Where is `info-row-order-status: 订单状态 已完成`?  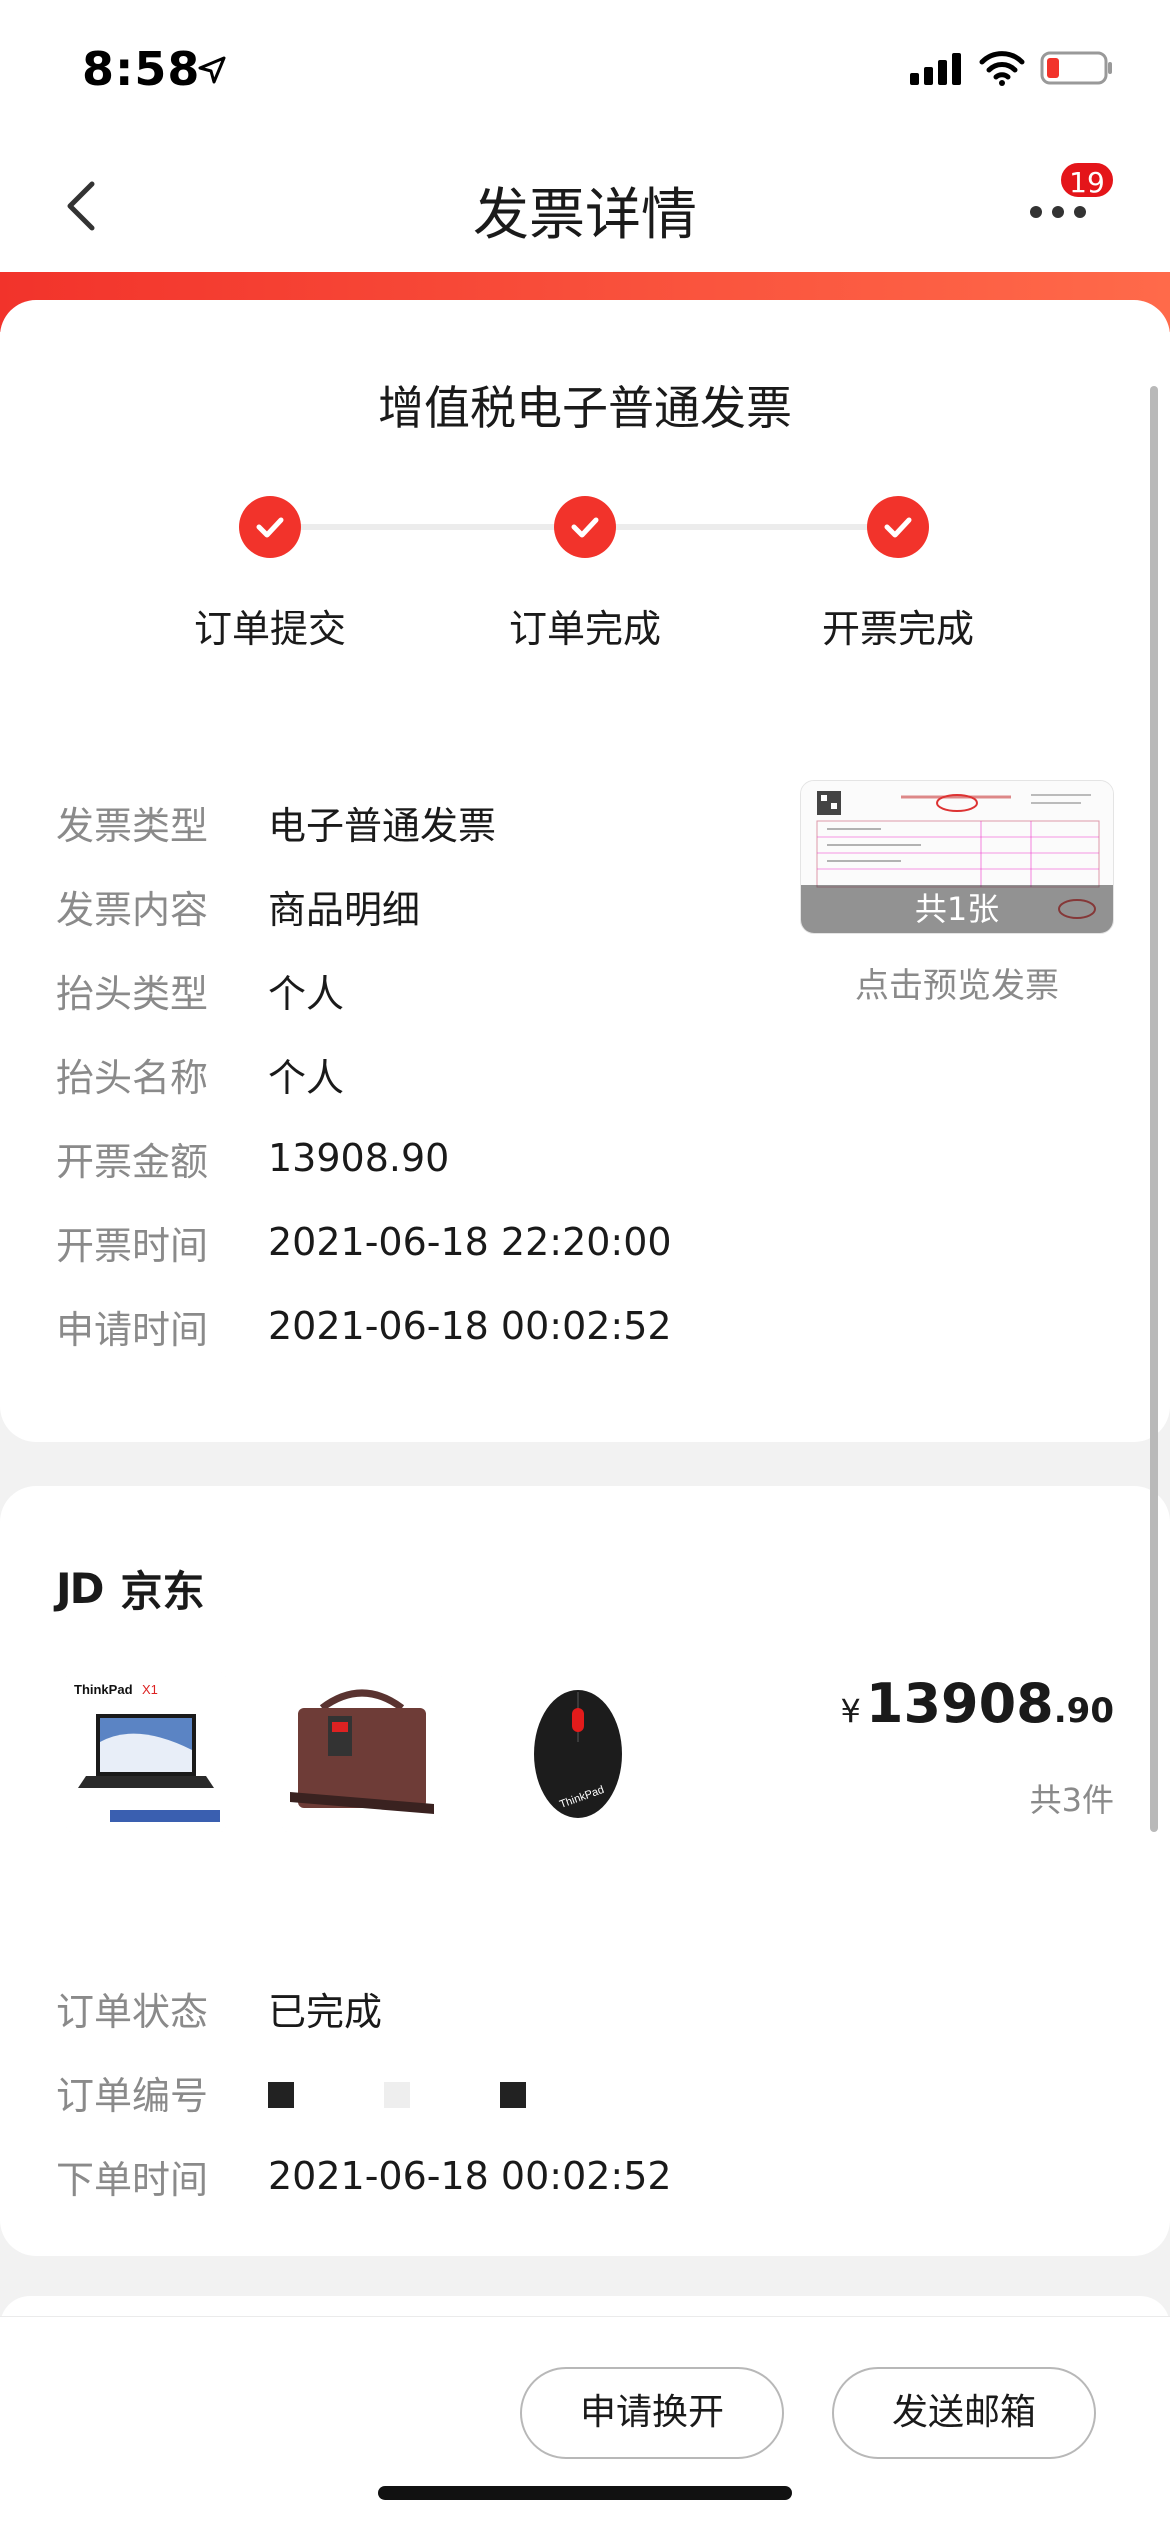 info-row-order-status: 订单状态 已完成 is located at coordinates (364, 2008).